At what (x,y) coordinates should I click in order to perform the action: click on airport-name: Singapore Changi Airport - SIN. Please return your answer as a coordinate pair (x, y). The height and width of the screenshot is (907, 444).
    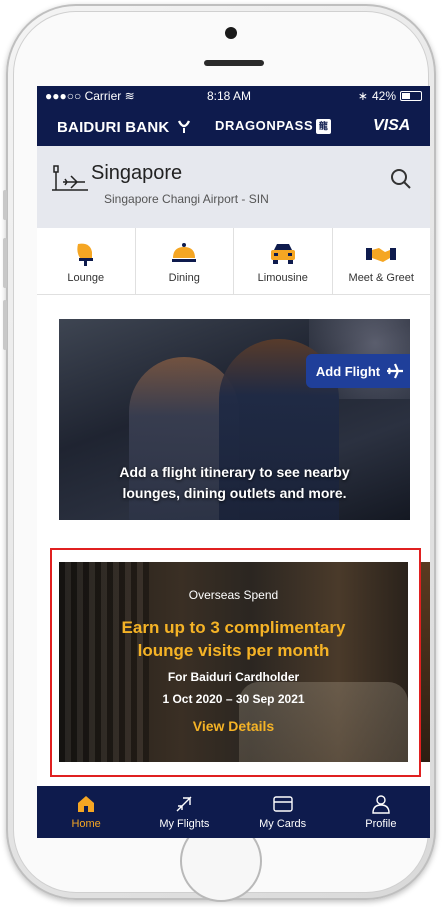
    Looking at the image, I should click on (186, 199).